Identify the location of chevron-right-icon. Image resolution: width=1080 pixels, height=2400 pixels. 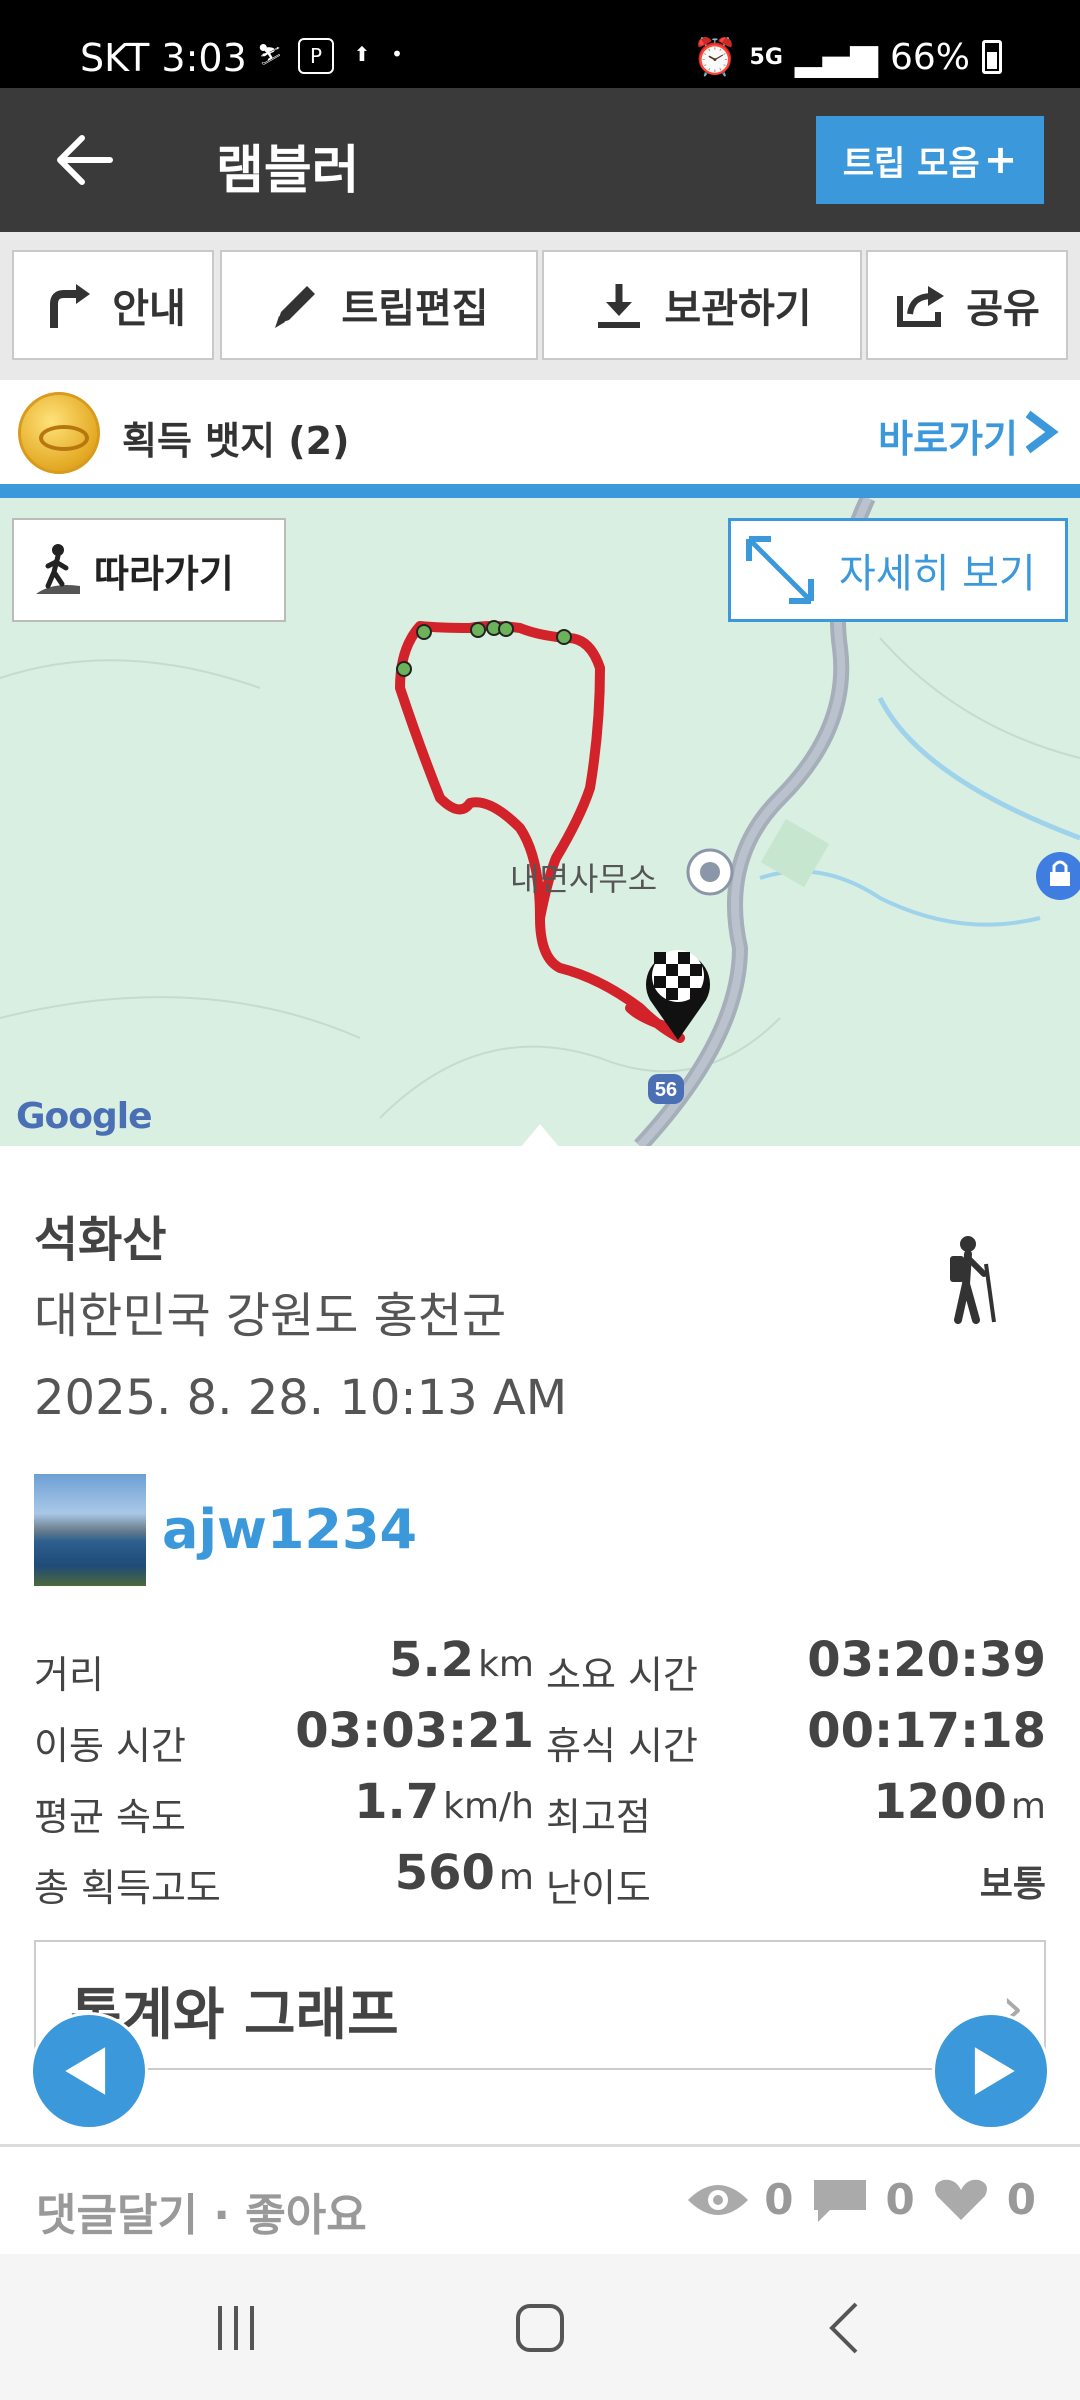
(1042, 432).